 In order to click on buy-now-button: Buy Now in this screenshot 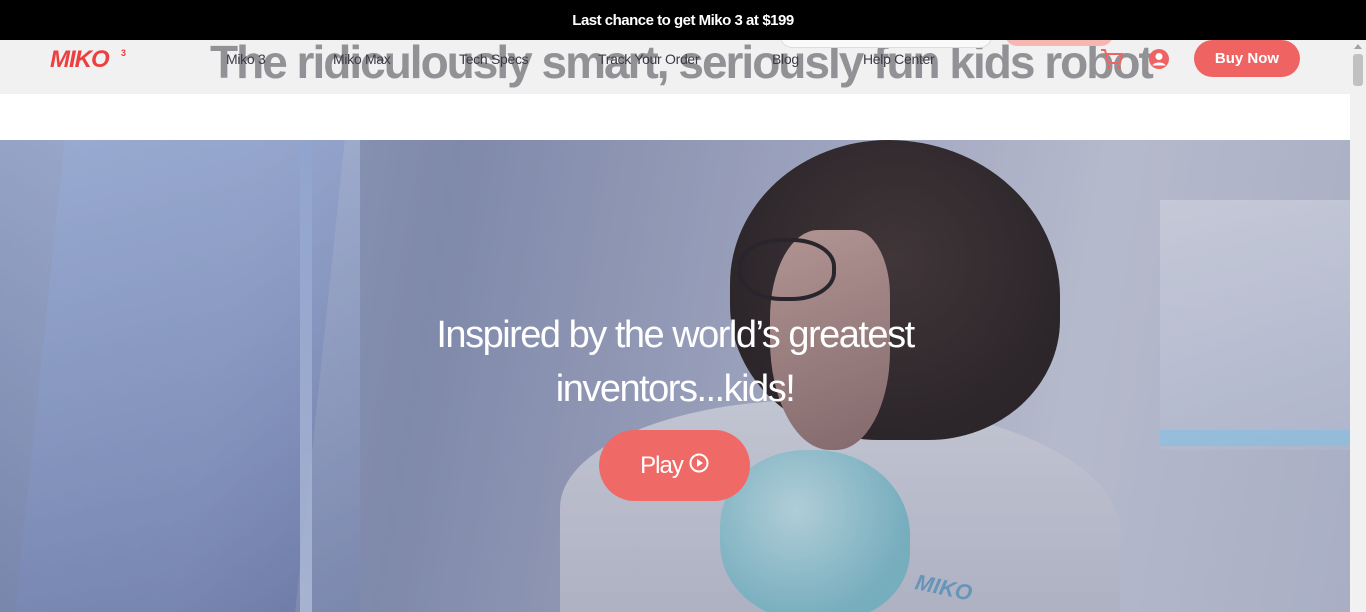, I will do `click(1247, 58)`.